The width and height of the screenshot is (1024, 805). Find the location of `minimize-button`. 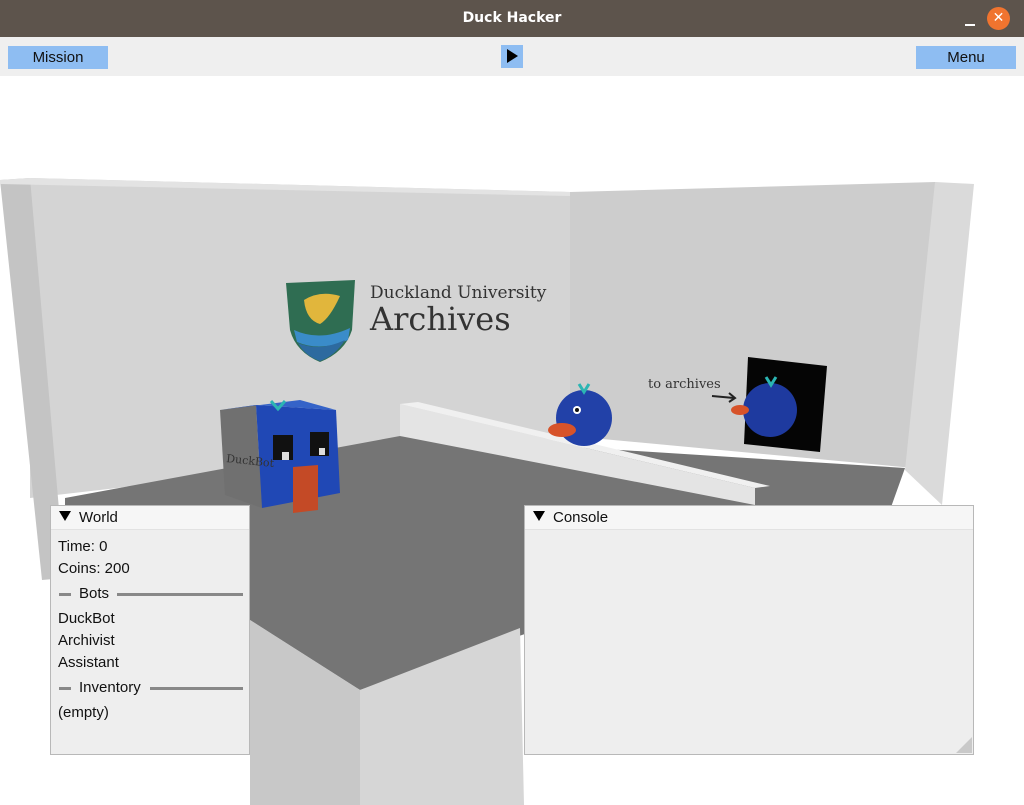

minimize-button is located at coordinates (970, 18).